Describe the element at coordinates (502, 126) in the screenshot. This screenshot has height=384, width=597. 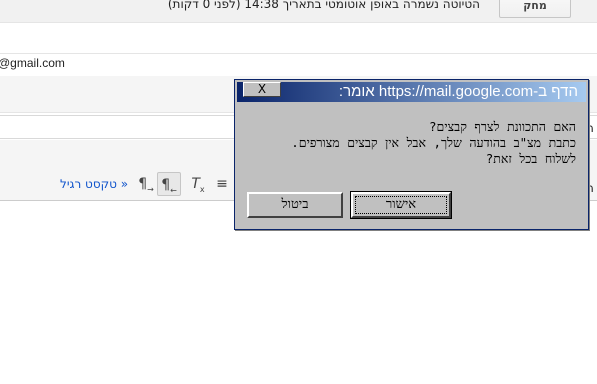
I see `dialog-message-line: האם התכוונת לצרף קבצים?` at that location.